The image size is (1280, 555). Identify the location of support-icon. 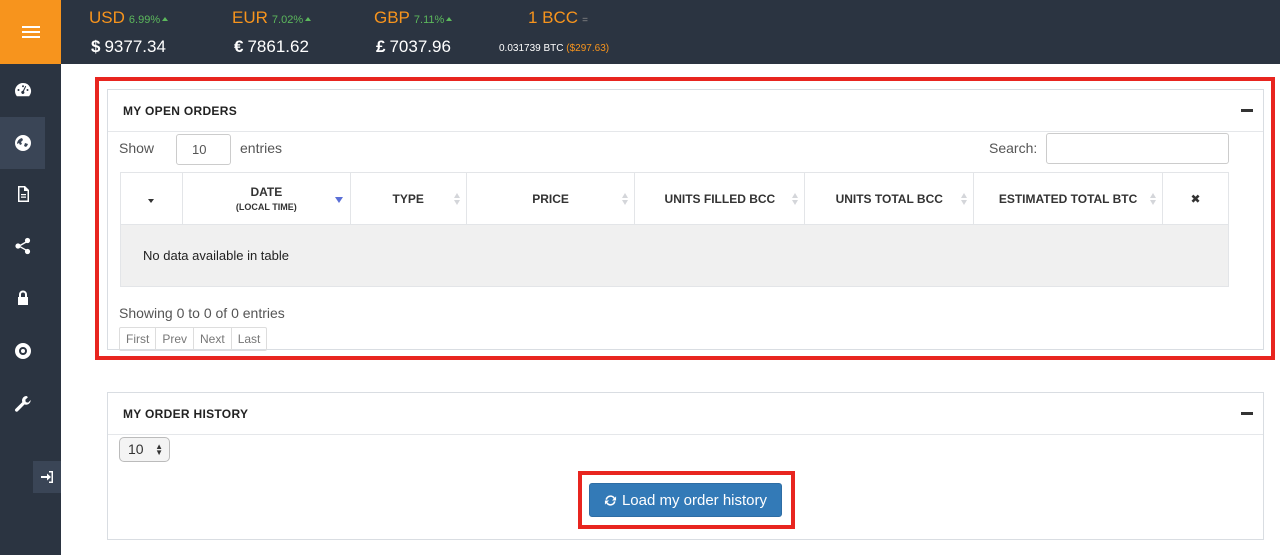
(22, 351).